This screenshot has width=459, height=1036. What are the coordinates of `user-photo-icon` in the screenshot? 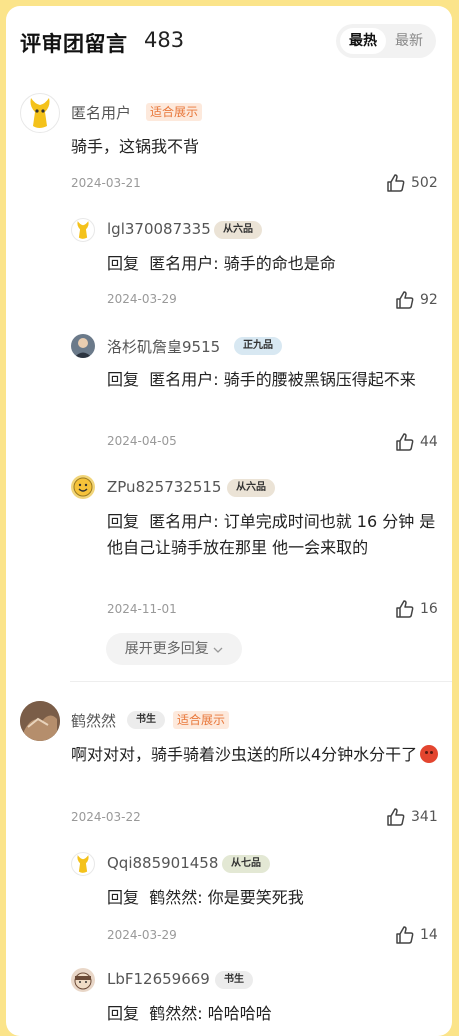 It's located at (83, 348).